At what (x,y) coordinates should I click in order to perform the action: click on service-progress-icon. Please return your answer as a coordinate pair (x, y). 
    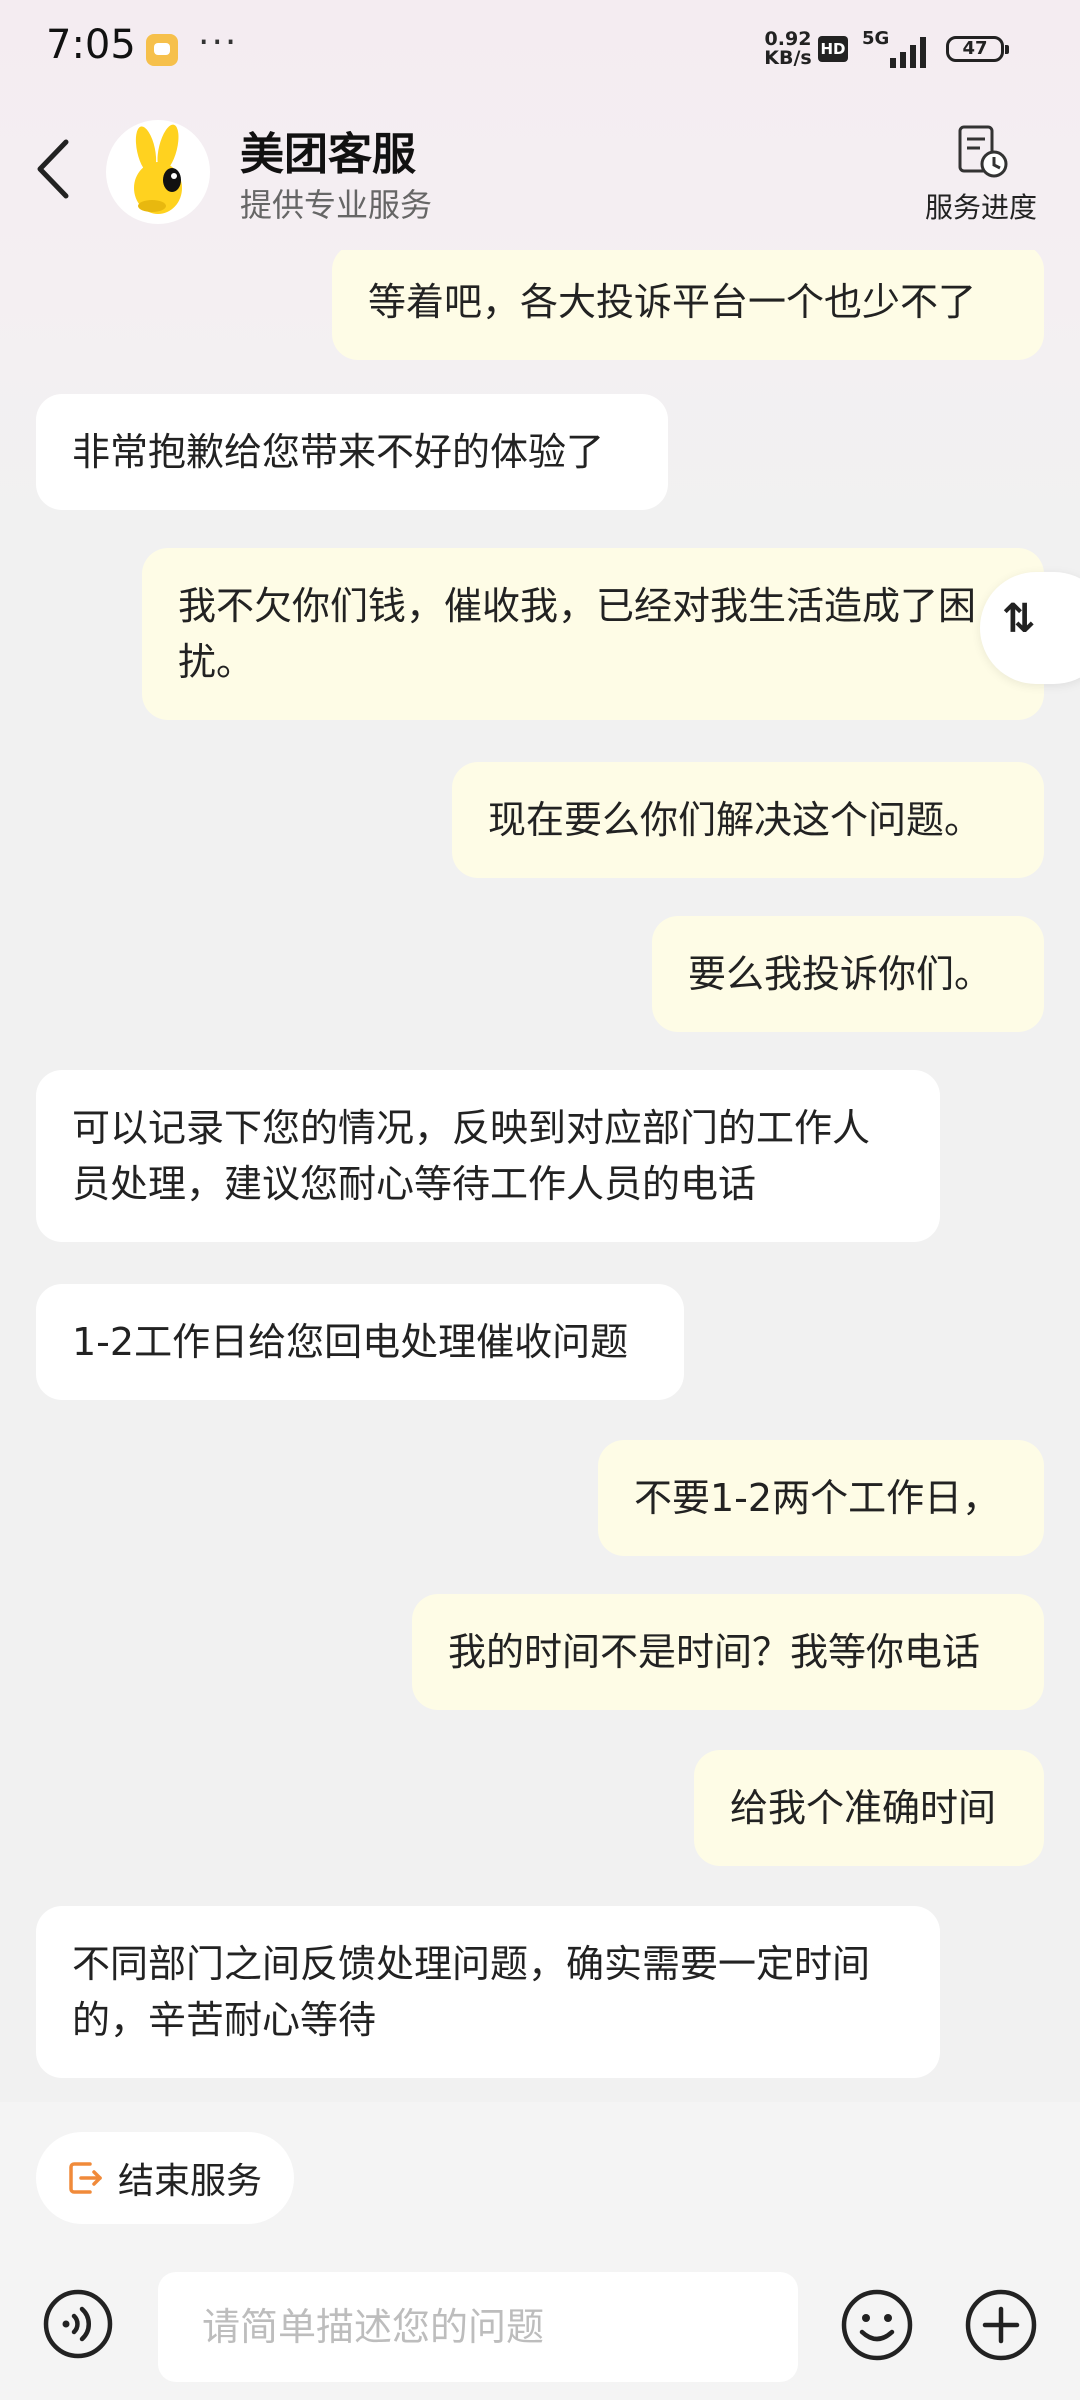
    Looking at the image, I should click on (983, 151).